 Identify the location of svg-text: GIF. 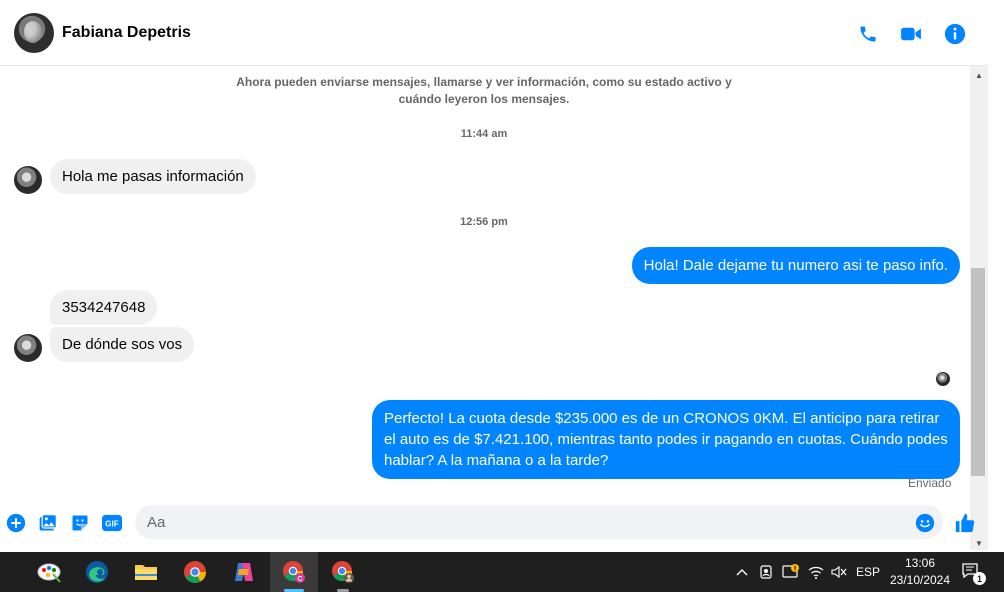
(112, 524).